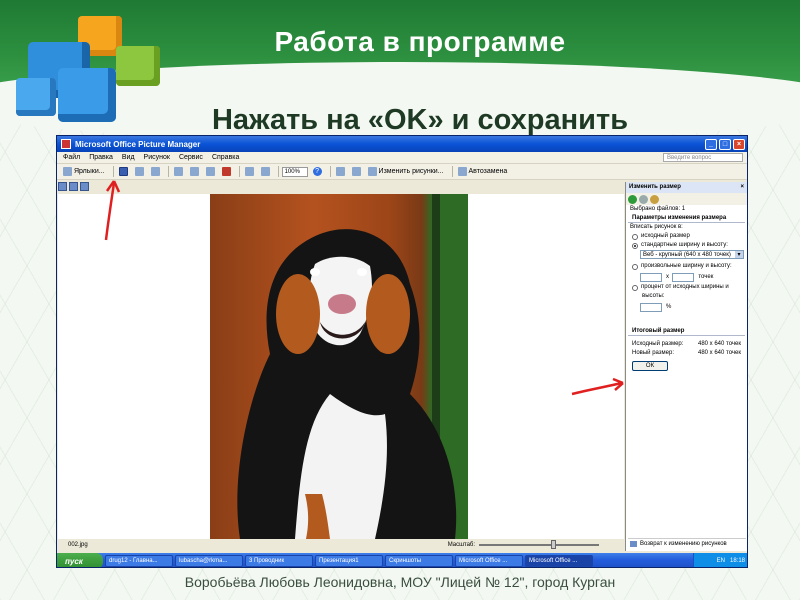 The height and width of the screenshot is (600, 800). What do you see at coordinates (739, 254) in the screenshot?
I see `chevron-down-icon: ▾` at bounding box center [739, 254].